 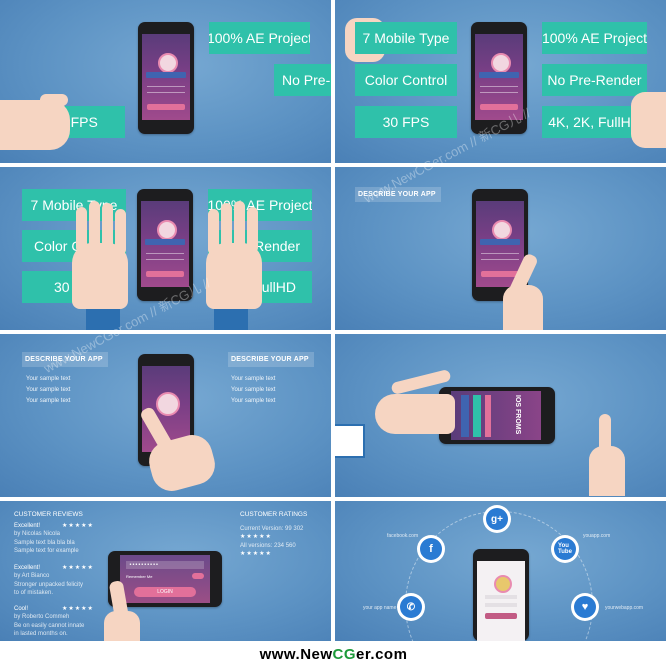 I want to click on review-text: Stronger unpacked felicity, so click(x=49, y=585).